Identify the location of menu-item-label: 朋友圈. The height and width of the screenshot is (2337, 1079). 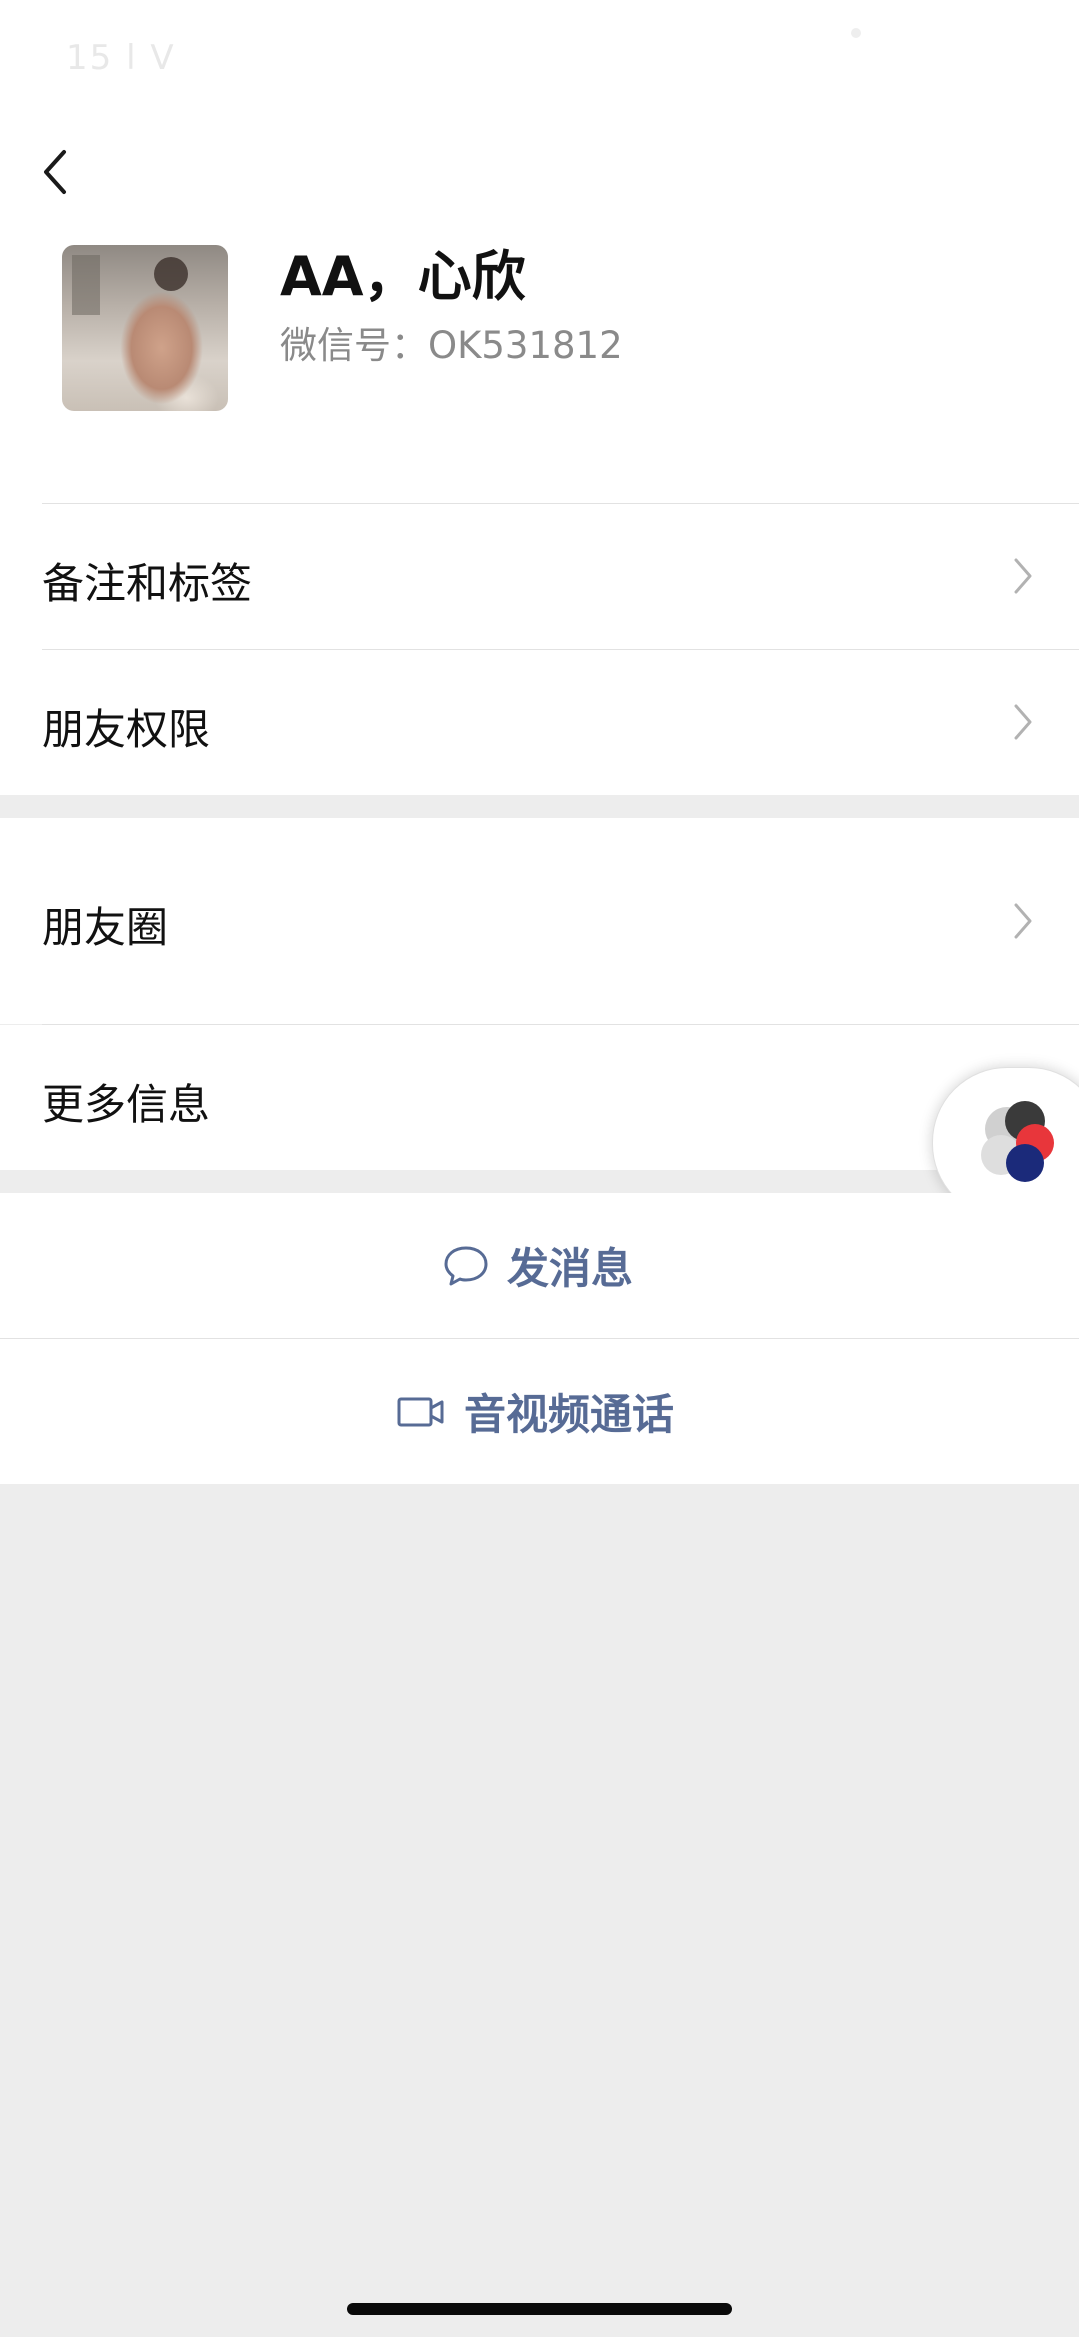
(105, 927).